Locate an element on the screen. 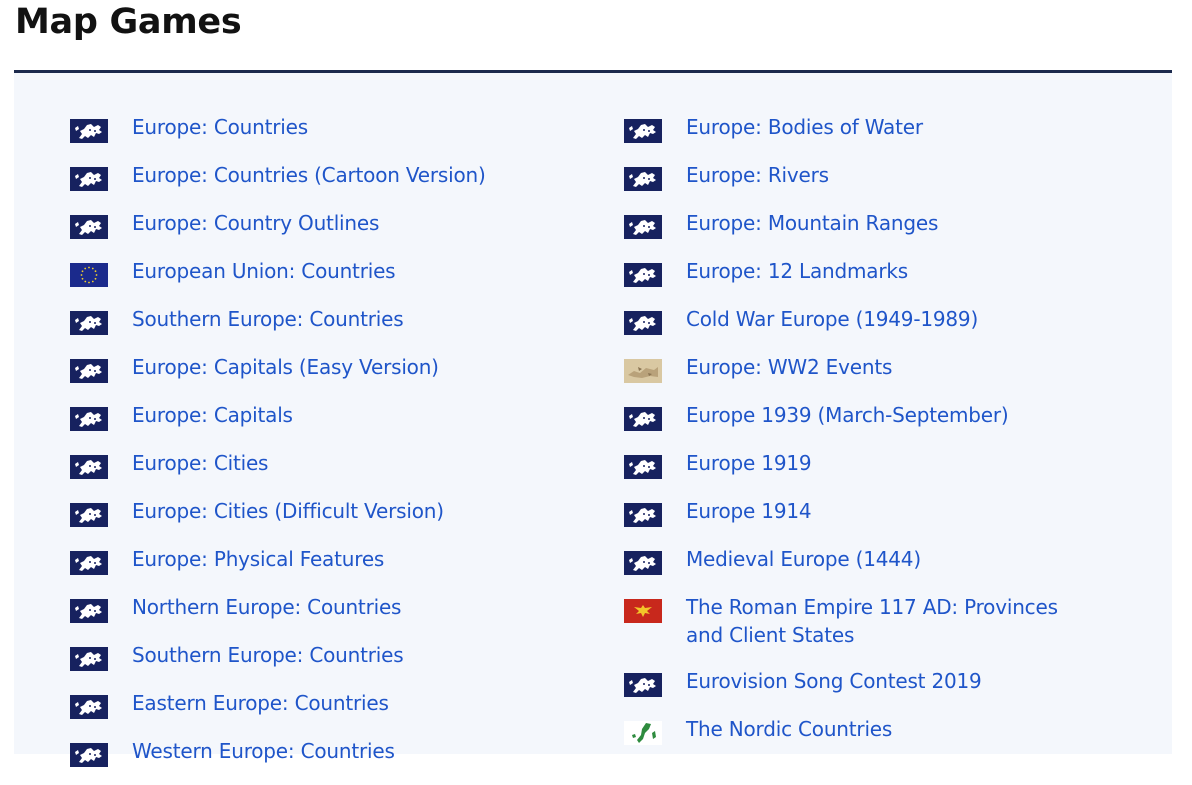 The image size is (1192, 785). game-link: Europe: WW2 Events is located at coordinates (789, 367).